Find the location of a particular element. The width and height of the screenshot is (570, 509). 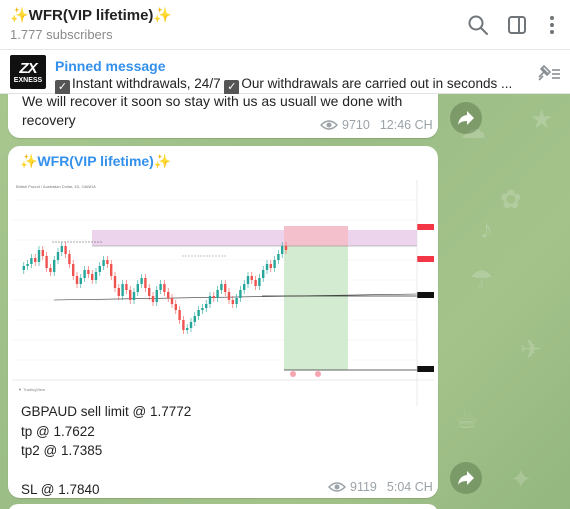

message-meta: 9710 12:46 CH is located at coordinates (376, 125).